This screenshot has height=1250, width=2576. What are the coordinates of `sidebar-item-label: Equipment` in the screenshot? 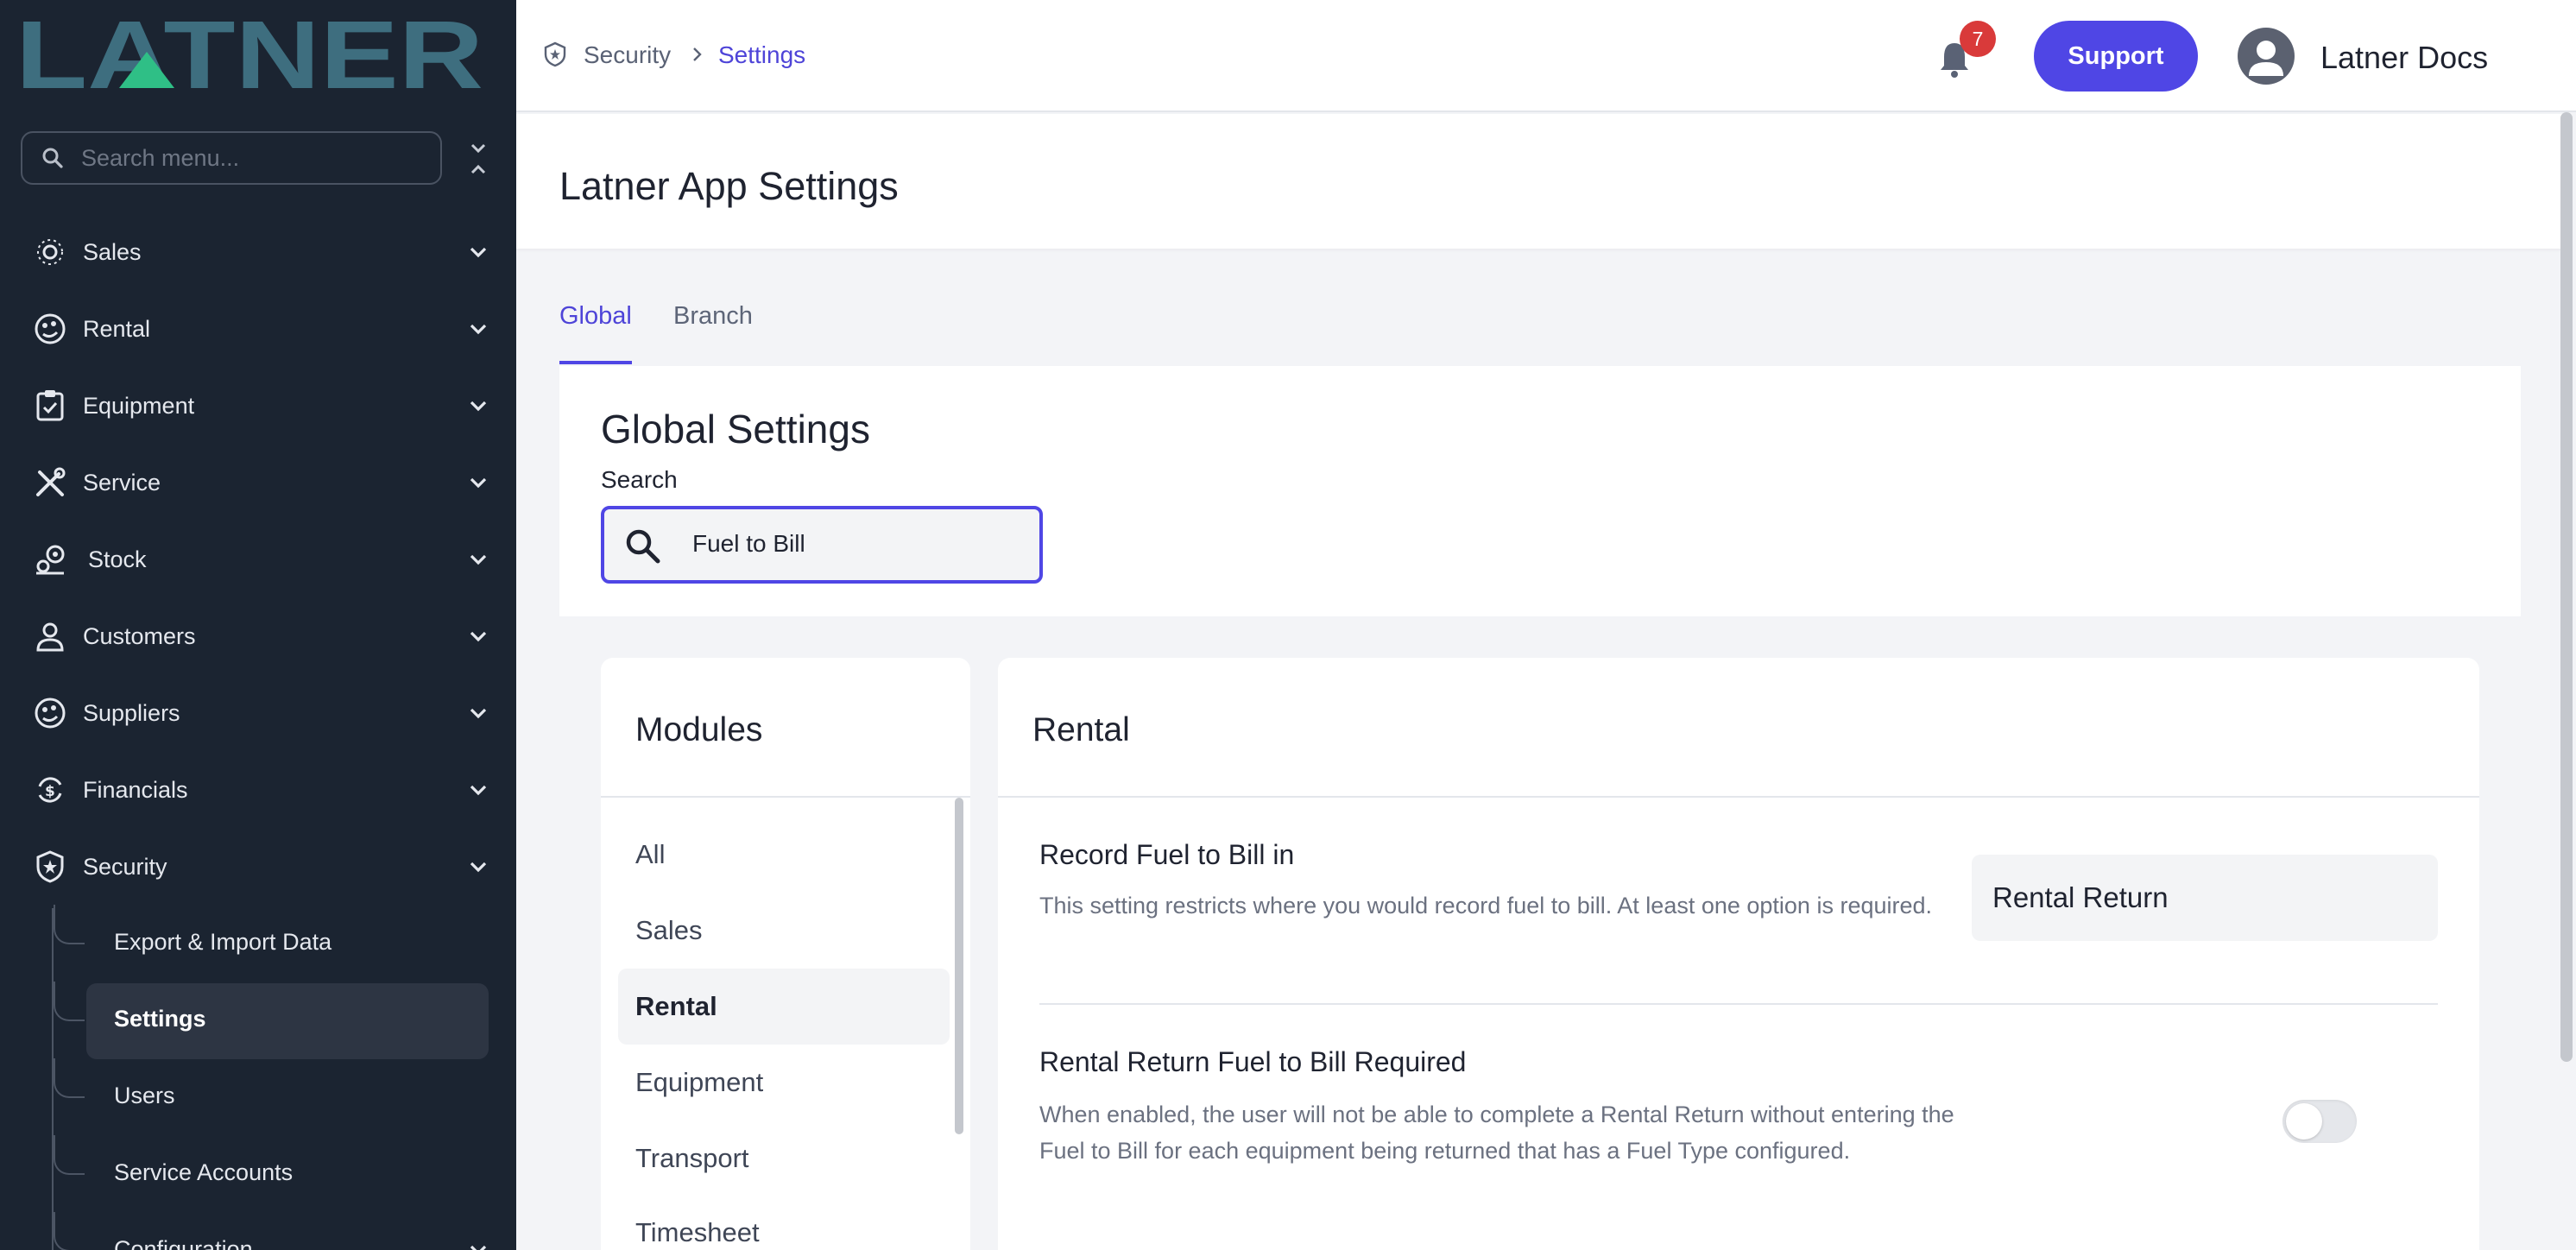 It's located at (139, 406).